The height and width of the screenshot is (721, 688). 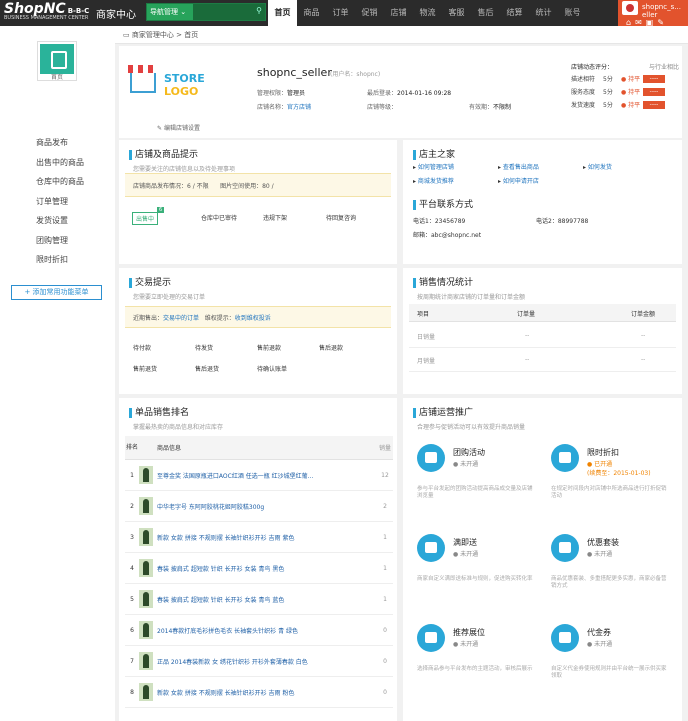 I want to click on nav-logistics: 物流, so click(x=427, y=13).